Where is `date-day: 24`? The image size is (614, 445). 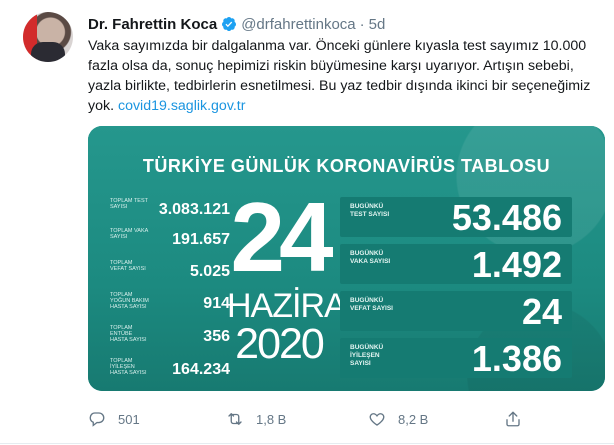
date-day: 24 is located at coordinates (281, 237).